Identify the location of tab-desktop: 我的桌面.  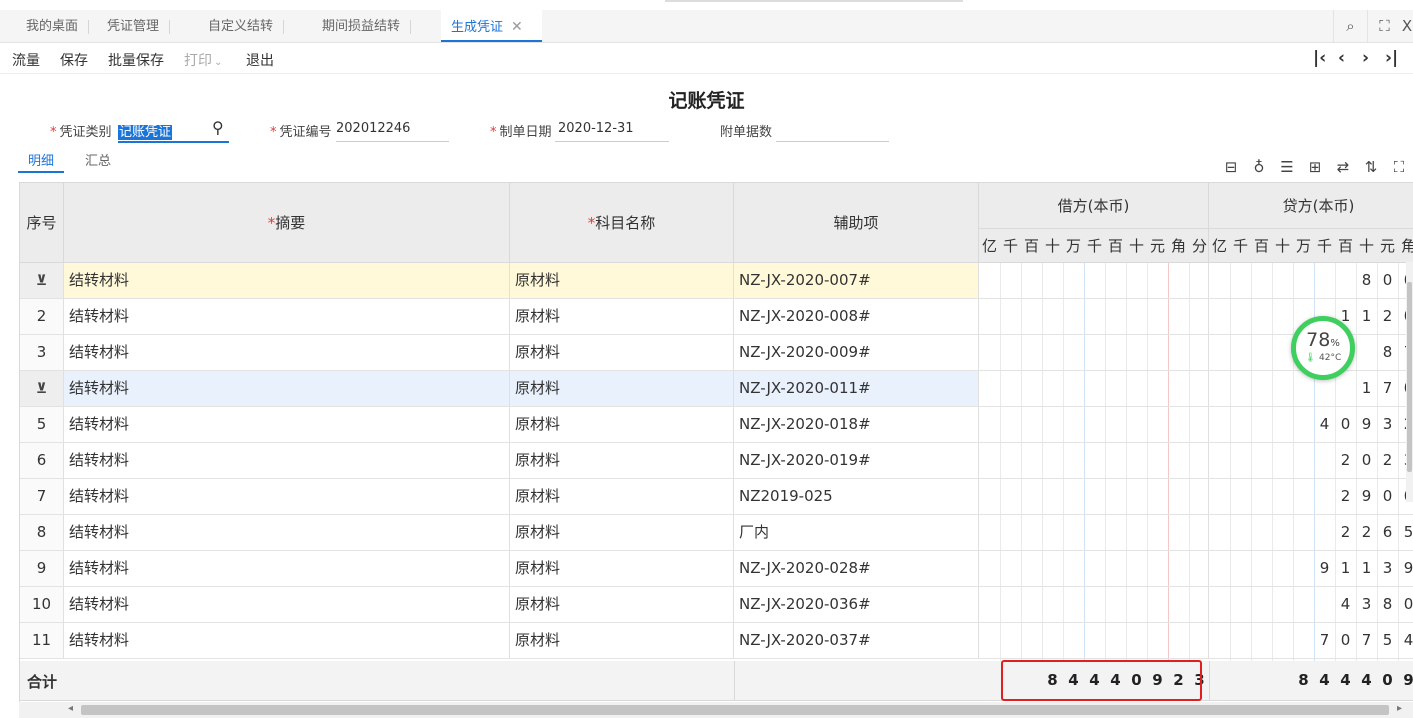
(53, 26).